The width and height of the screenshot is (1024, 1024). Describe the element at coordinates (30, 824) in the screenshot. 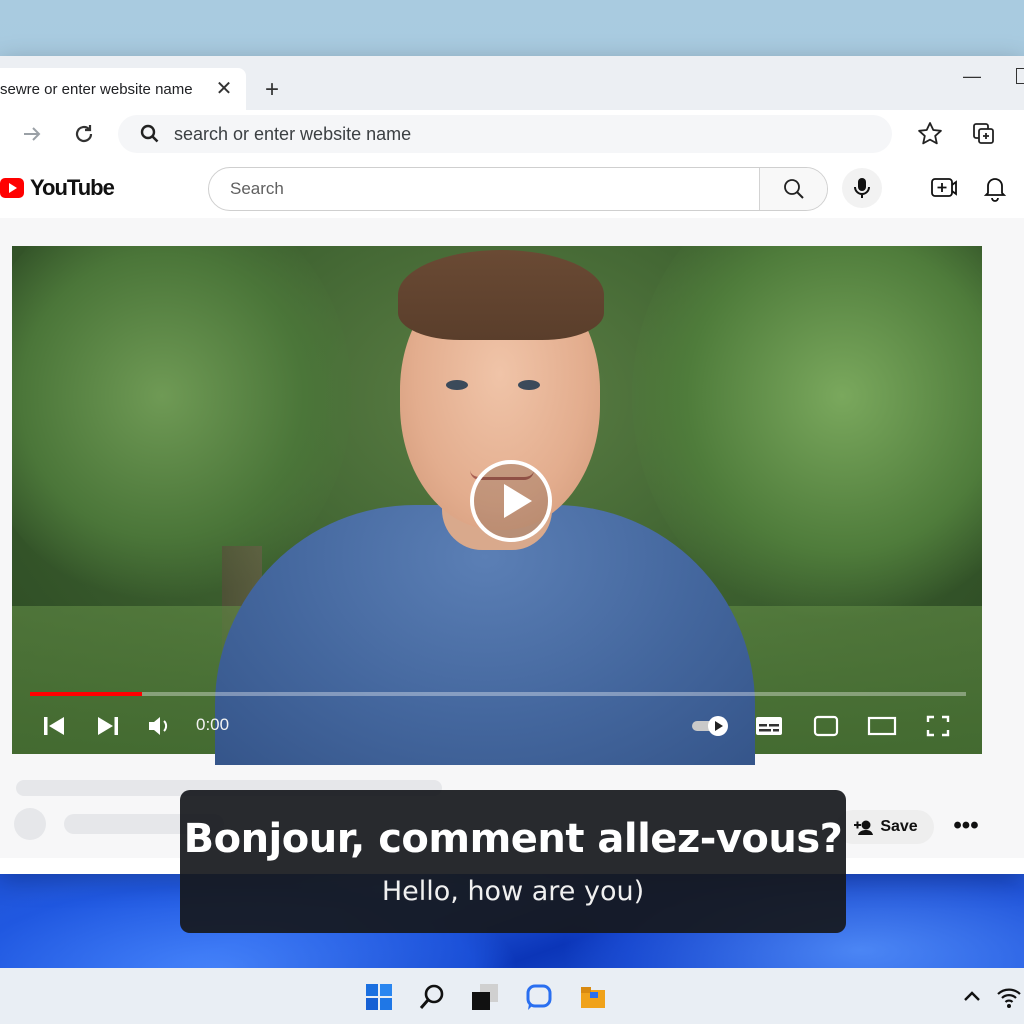

I see `channel-avatar-placeholder` at that location.